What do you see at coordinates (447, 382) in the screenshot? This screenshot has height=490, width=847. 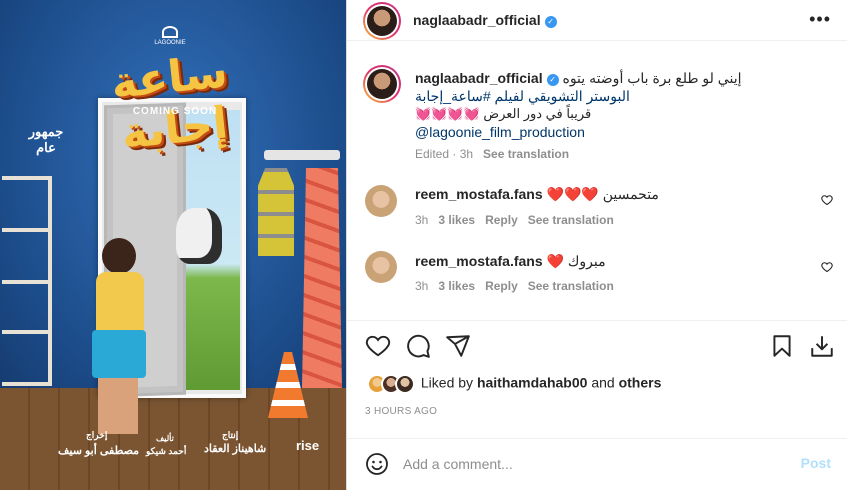 I see `liked-by-prefix: Liked by` at bounding box center [447, 382].